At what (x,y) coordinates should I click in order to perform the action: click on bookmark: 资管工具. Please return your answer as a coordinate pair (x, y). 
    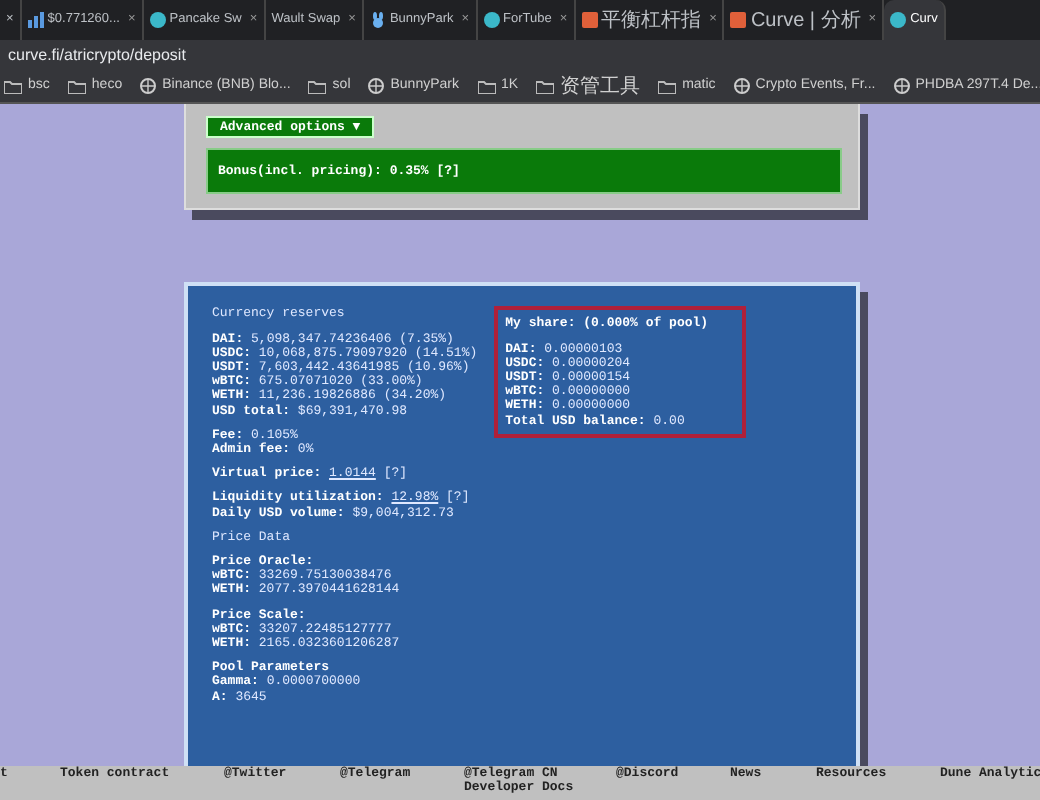
    Looking at the image, I should click on (588, 86).